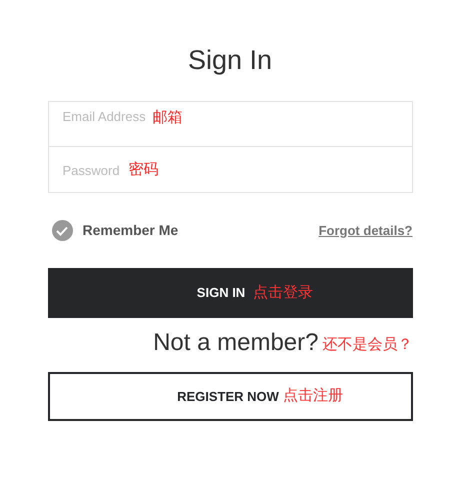 Image resolution: width=460 pixels, height=488 pixels. What do you see at coordinates (143, 170) in the screenshot?
I see `field-annotation: 密码` at bounding box center [143, 170].